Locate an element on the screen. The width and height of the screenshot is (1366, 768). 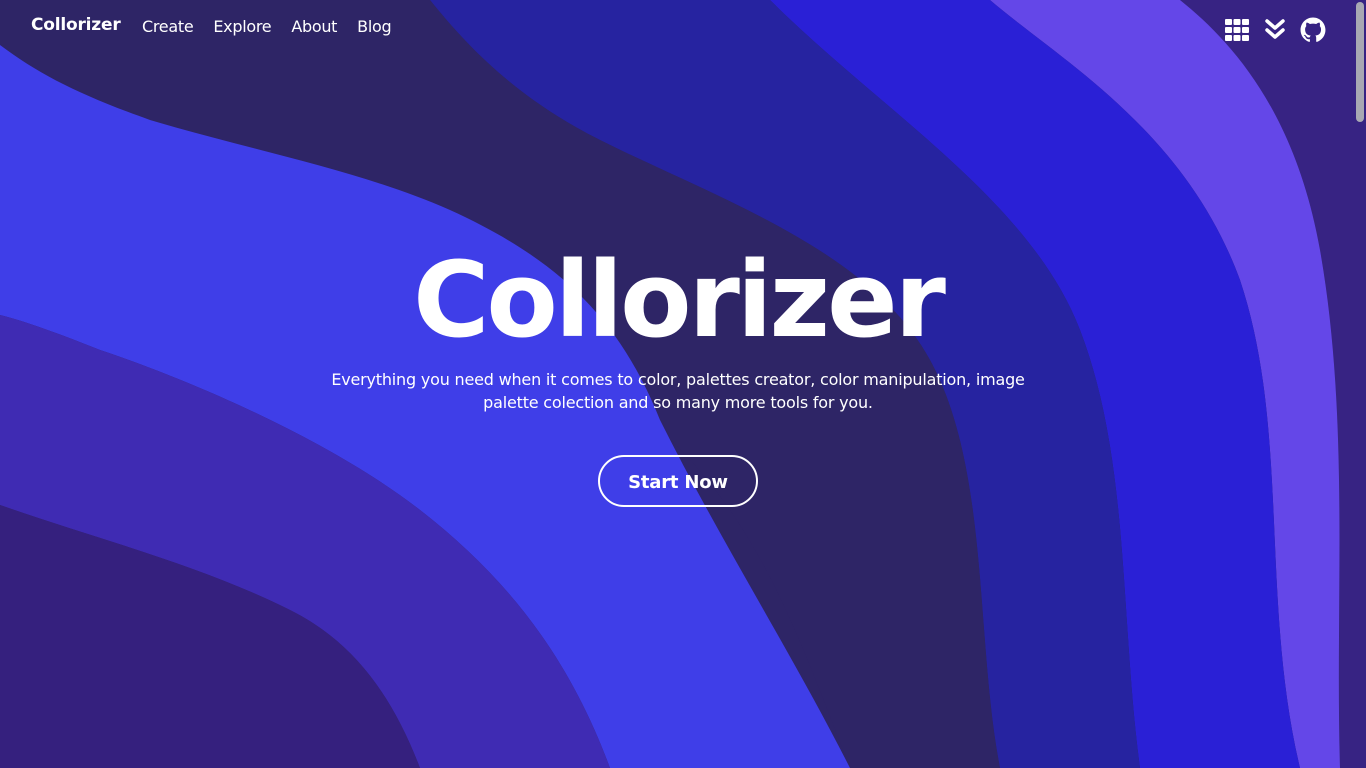
top-navbar: Collorizer Create Explore About Blog is located at coordinates (683, 28).